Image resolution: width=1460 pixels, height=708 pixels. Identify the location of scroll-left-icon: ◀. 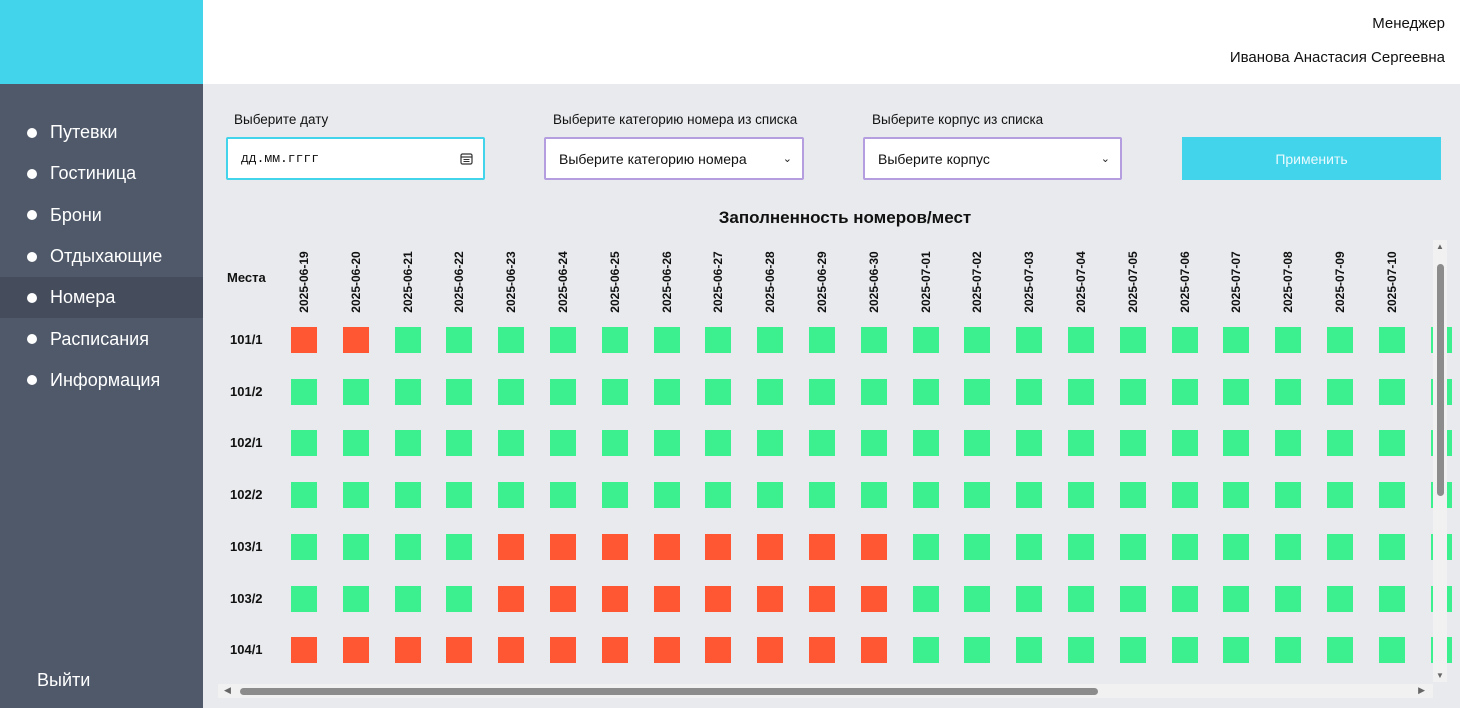
(227, 690).